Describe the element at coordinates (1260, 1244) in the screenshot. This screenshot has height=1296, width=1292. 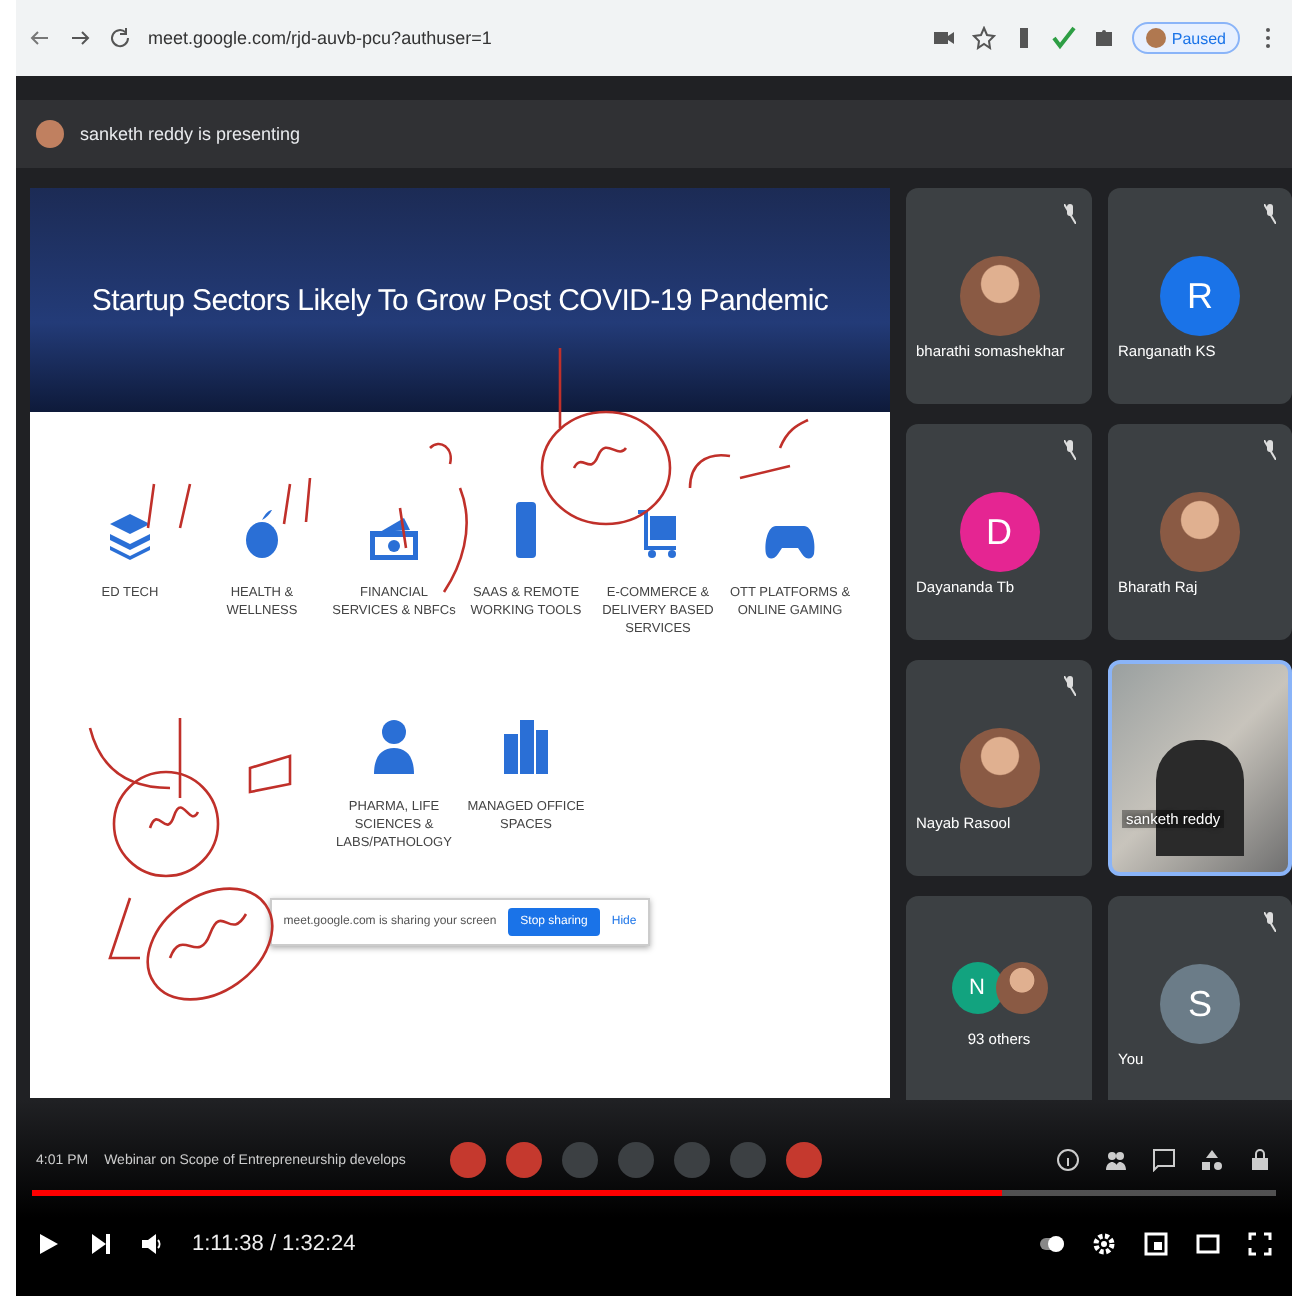
I see `fullscreen-icon` at that location.